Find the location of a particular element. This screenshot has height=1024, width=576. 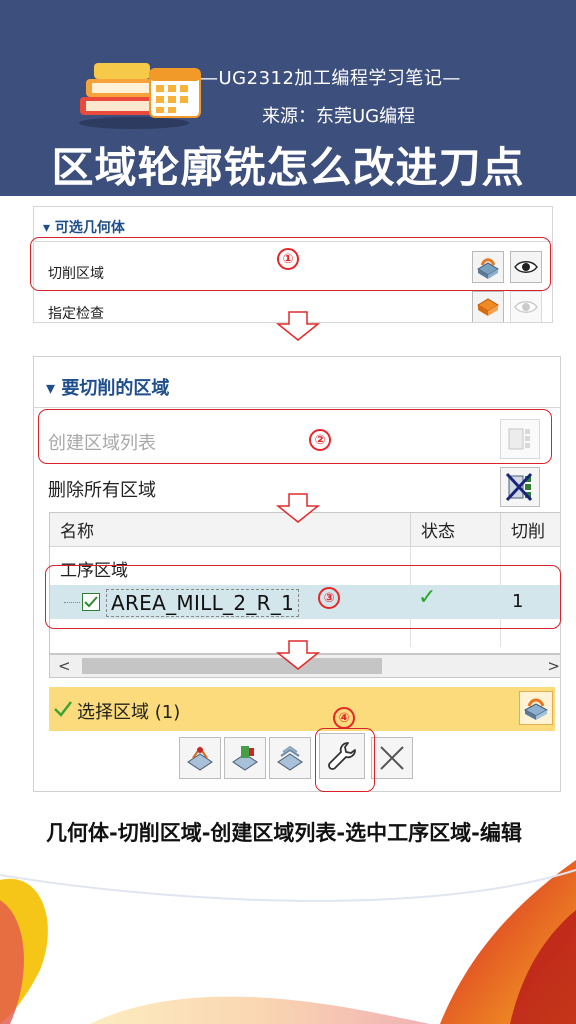

highlight-box-region-row is located at coordinates (303, 597).